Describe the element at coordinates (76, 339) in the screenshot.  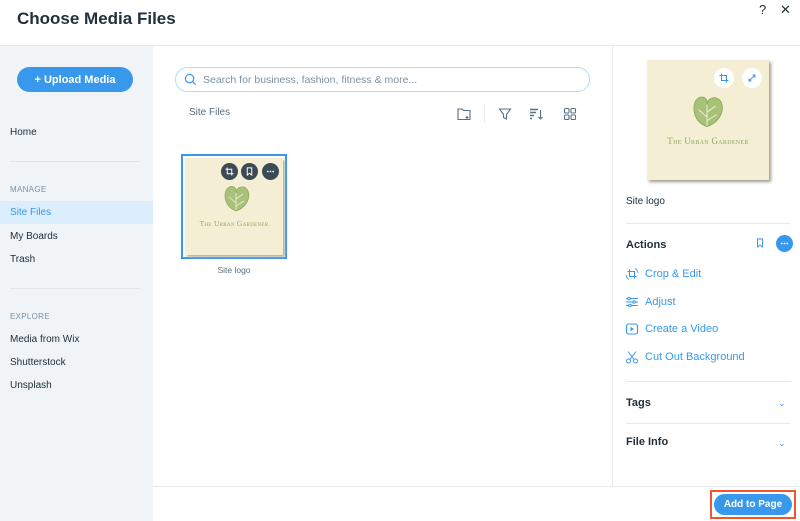
I see `sidebar-item-media-from-wix: Media from Wix` at that location.